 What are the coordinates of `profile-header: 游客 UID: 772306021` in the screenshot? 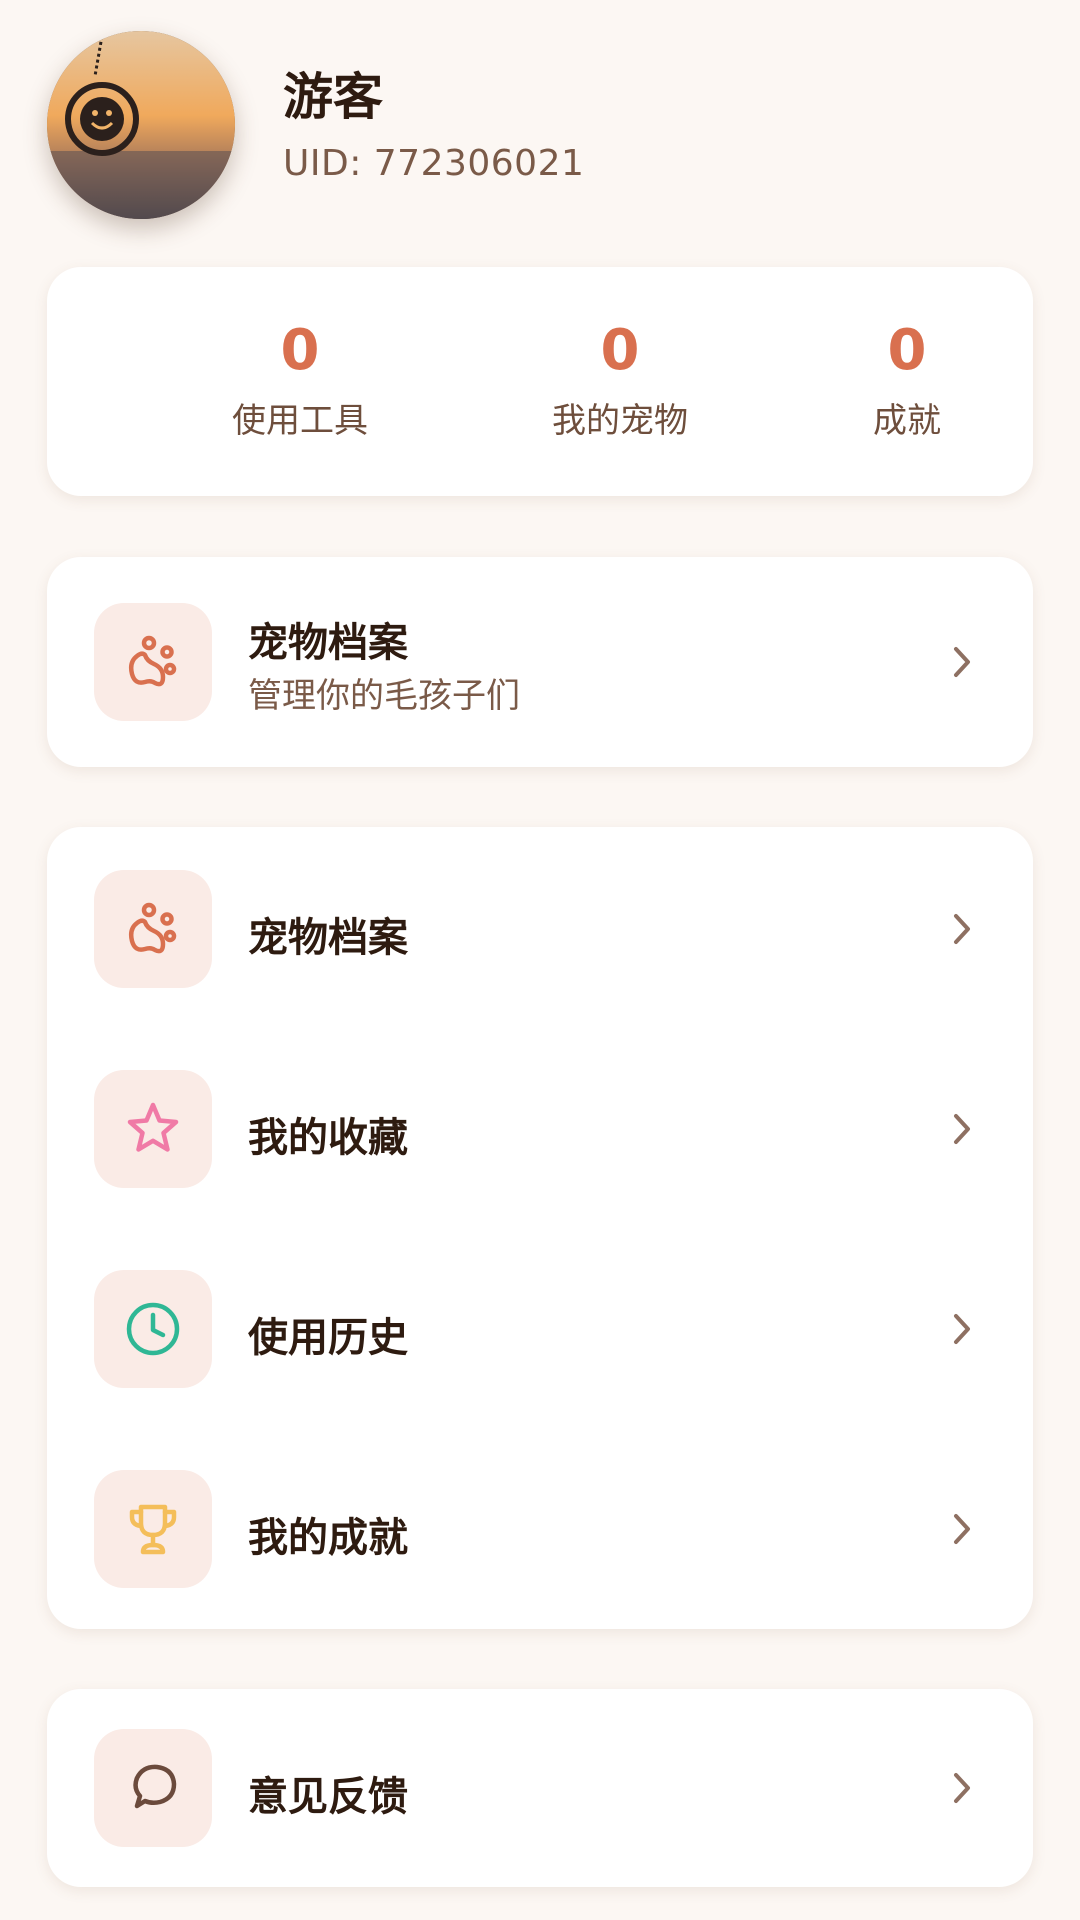 It's located at (315, 125).